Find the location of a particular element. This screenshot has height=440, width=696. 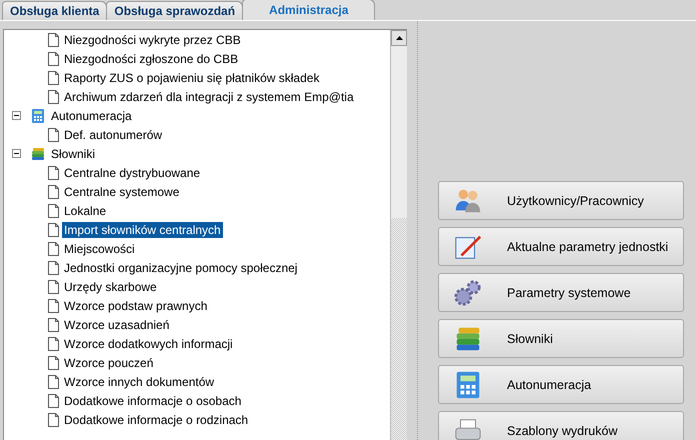

menu-button: Szablony wydruków is located at coordinates (561, 425).